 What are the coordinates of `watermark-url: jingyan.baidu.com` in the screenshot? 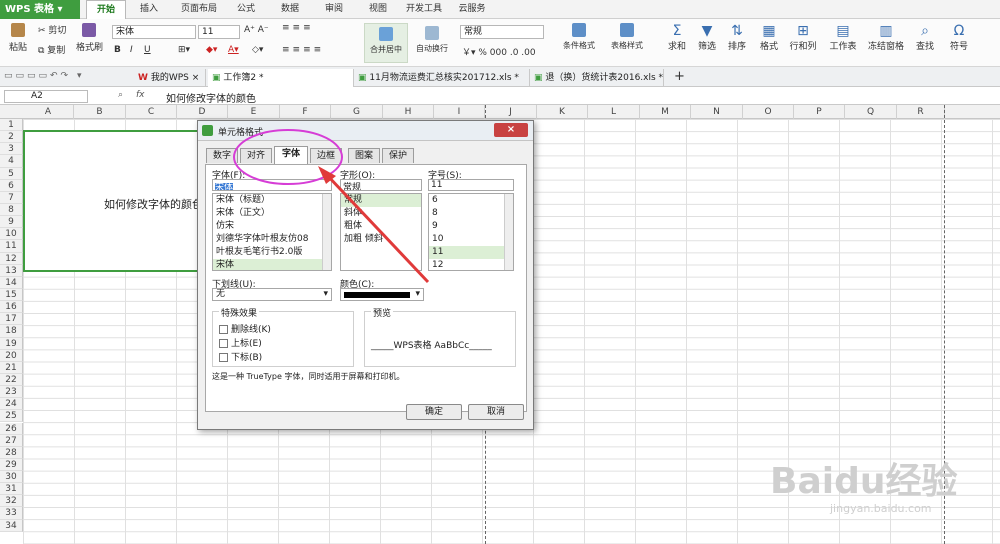 It's located at (881, 508).